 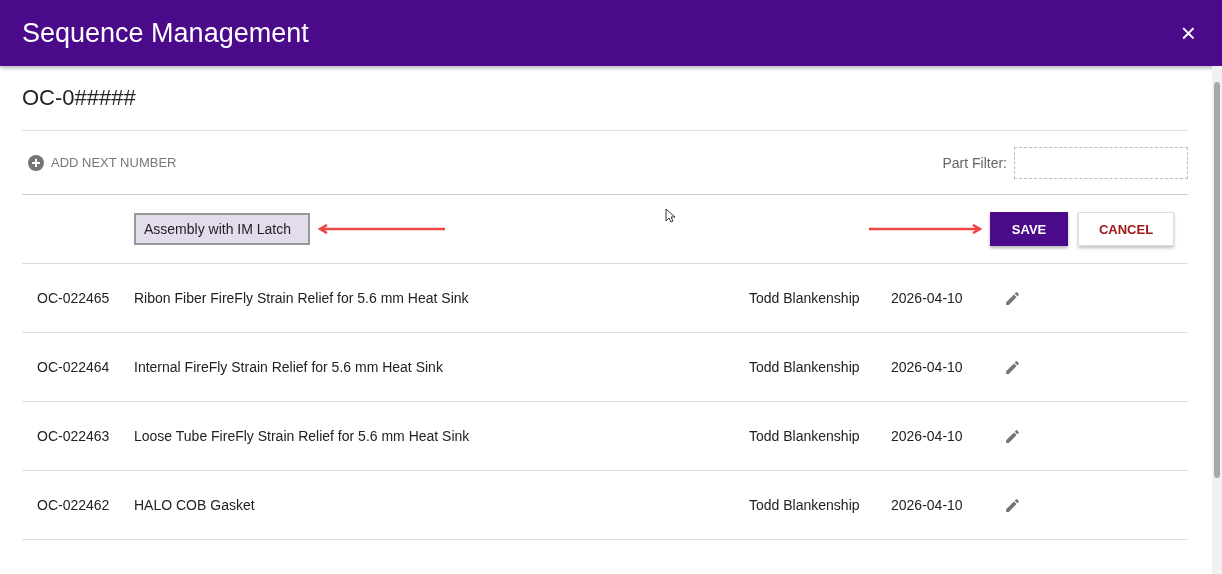 What do you see at coordinates (1029, 229) in the screenshot?
I see `save-button: SAVE` at bounding box center [1029, 229].